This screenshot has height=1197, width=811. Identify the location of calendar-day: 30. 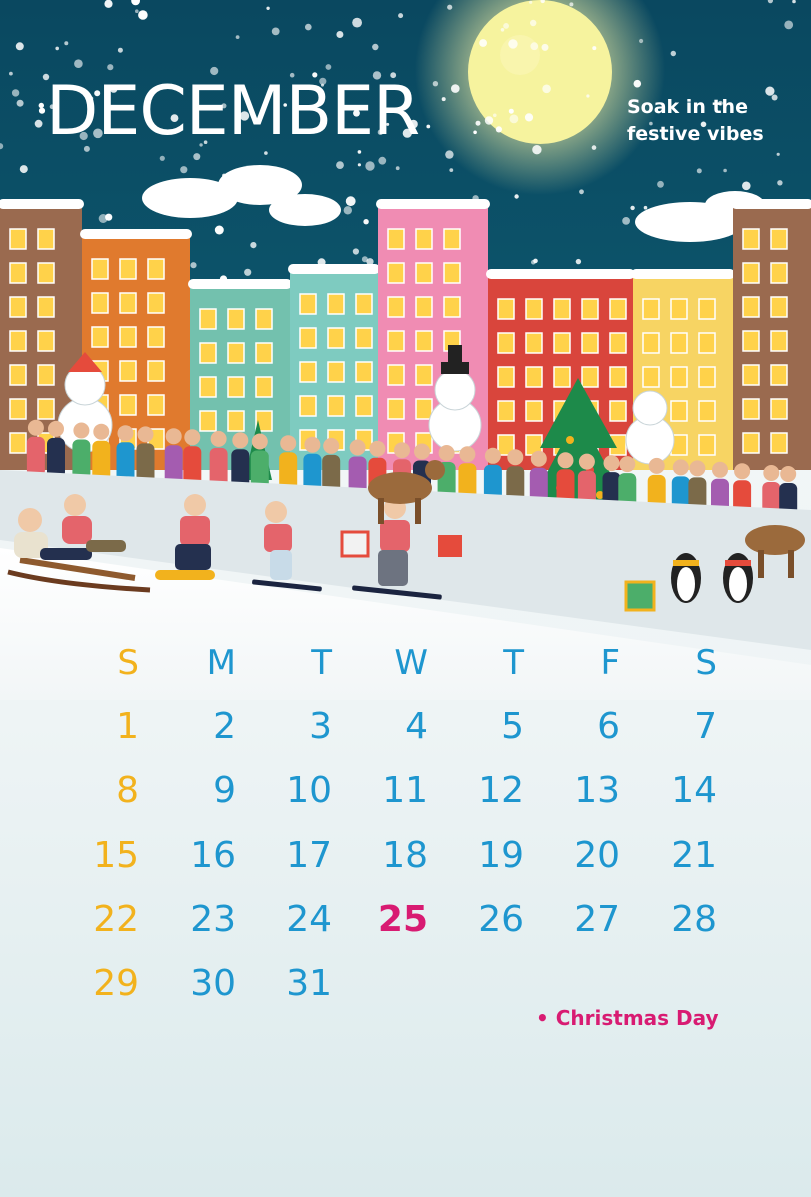
(213, 983).